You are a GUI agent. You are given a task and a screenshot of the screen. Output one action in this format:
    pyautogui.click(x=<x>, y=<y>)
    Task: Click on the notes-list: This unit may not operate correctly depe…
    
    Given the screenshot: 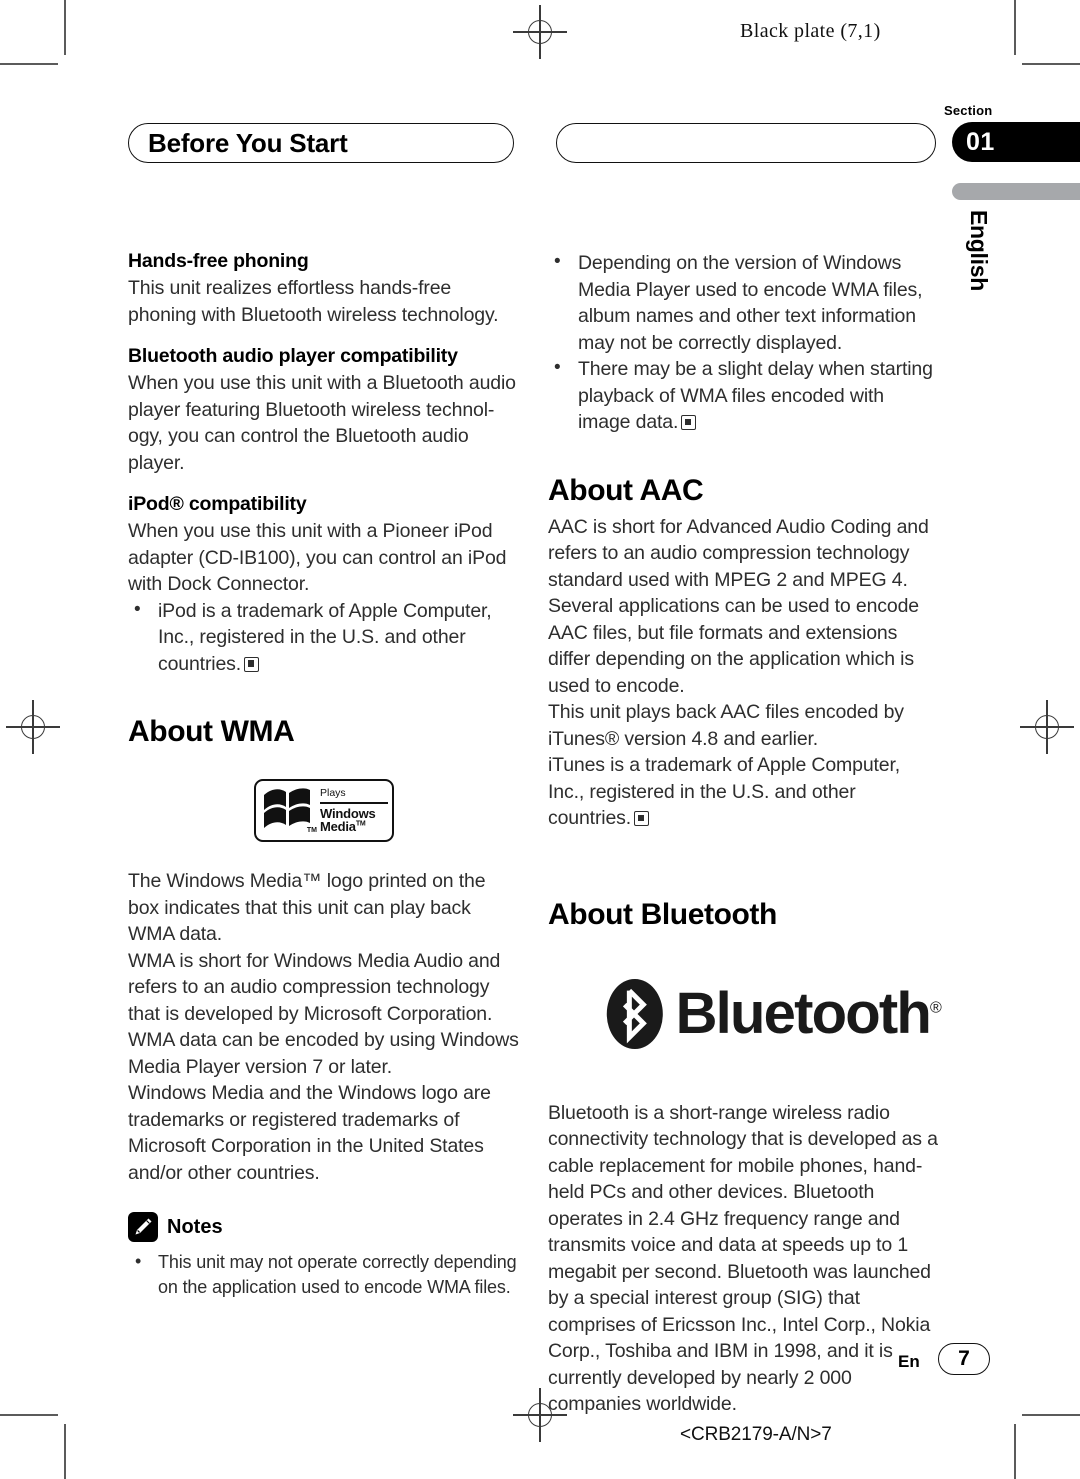 What is the action you would take?
    pyautogui.click(x=324, y=1274)
    